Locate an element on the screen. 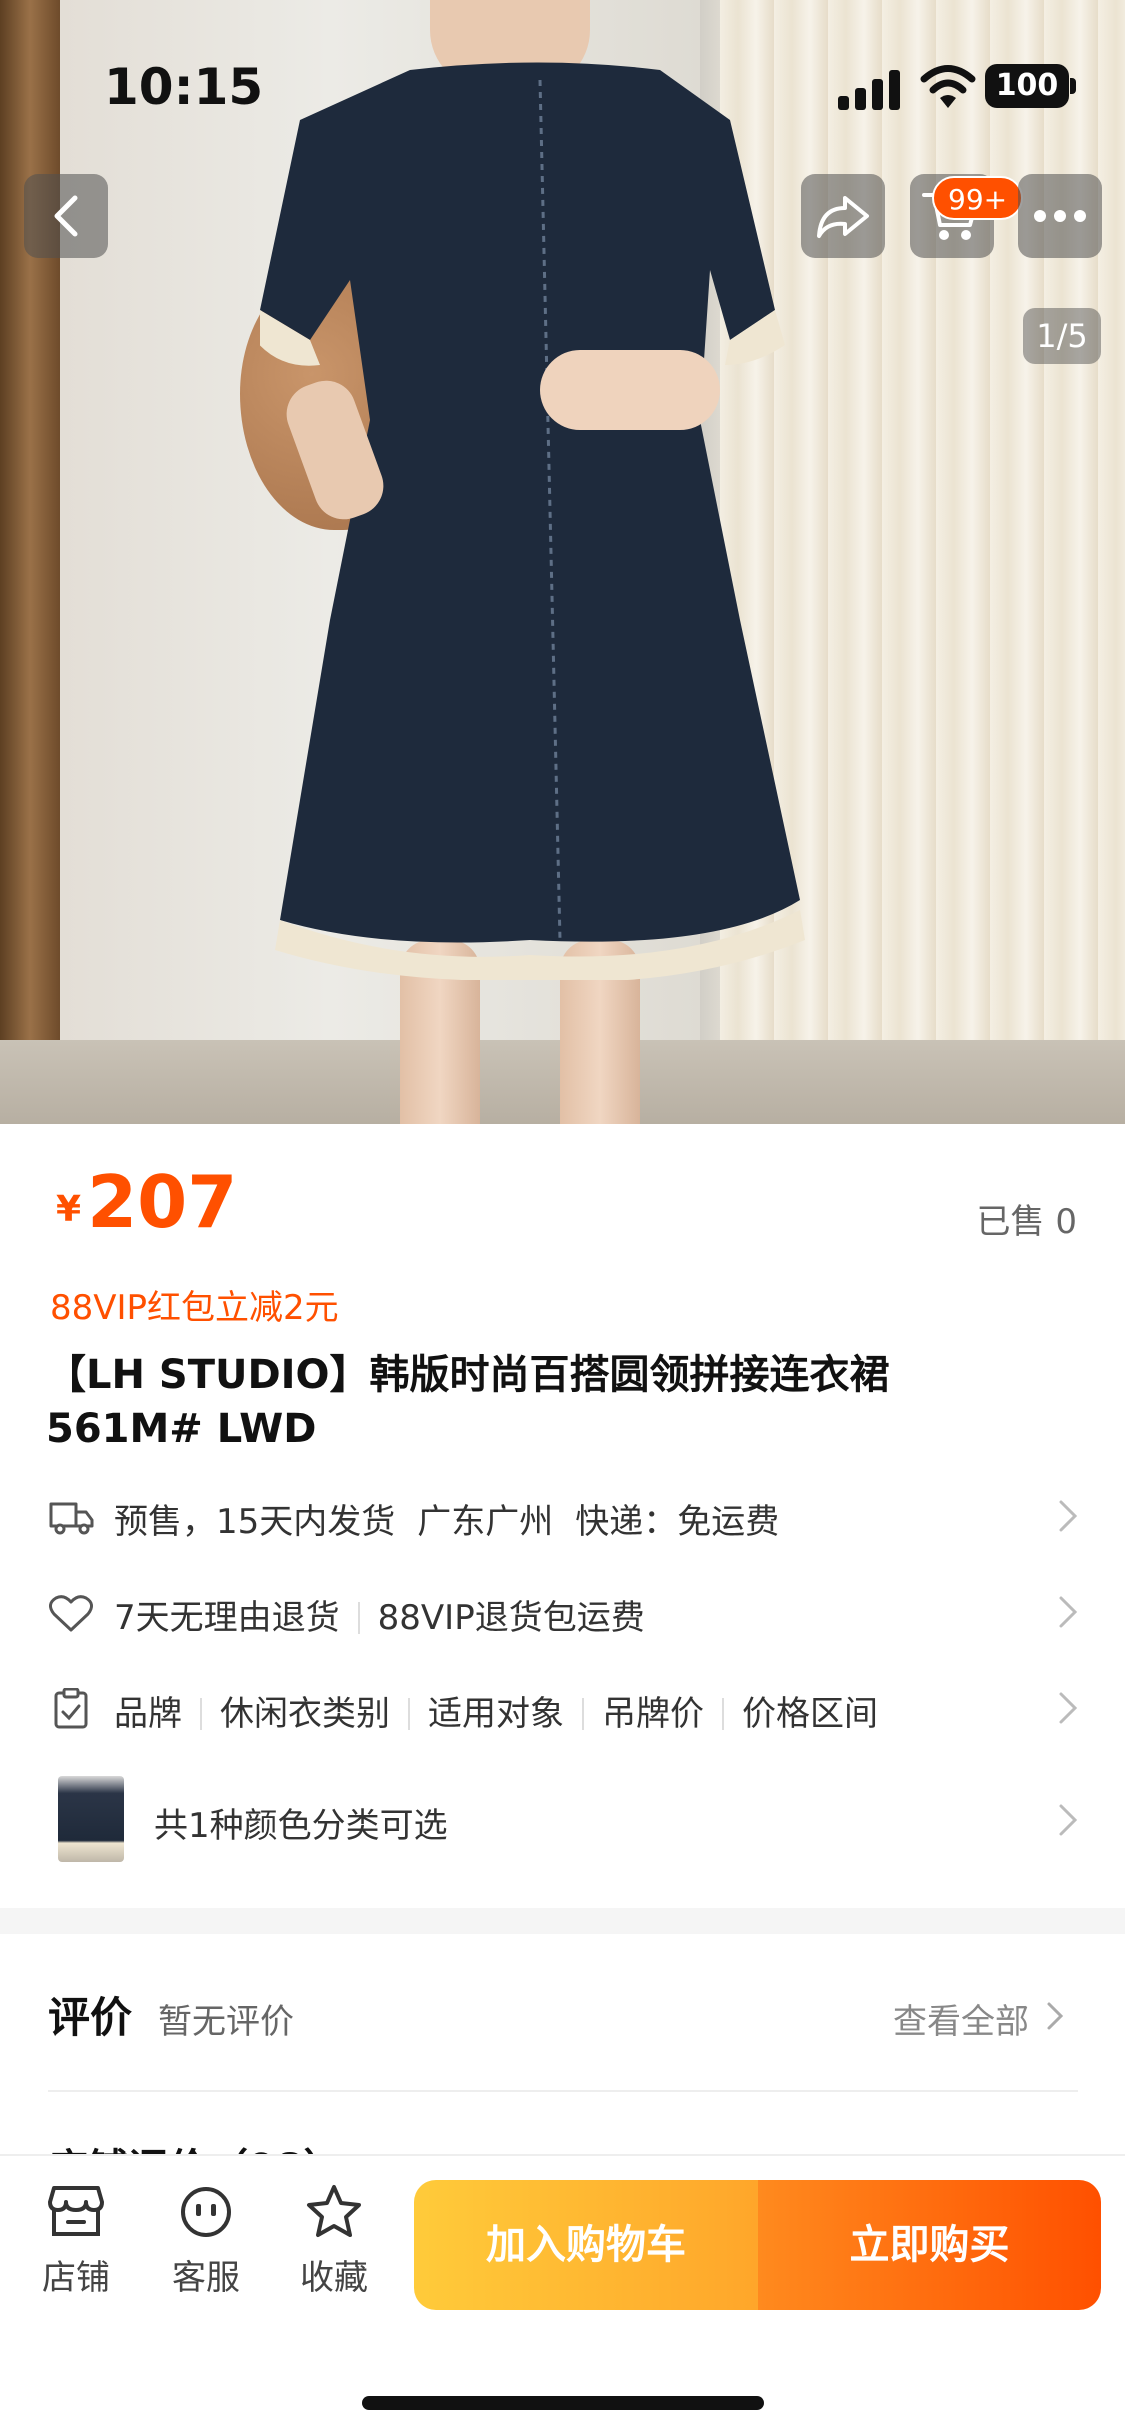 Image resolution: width=1125 pixels, height=2436 pixels. section-divider is located at coordinates (562, 1921).